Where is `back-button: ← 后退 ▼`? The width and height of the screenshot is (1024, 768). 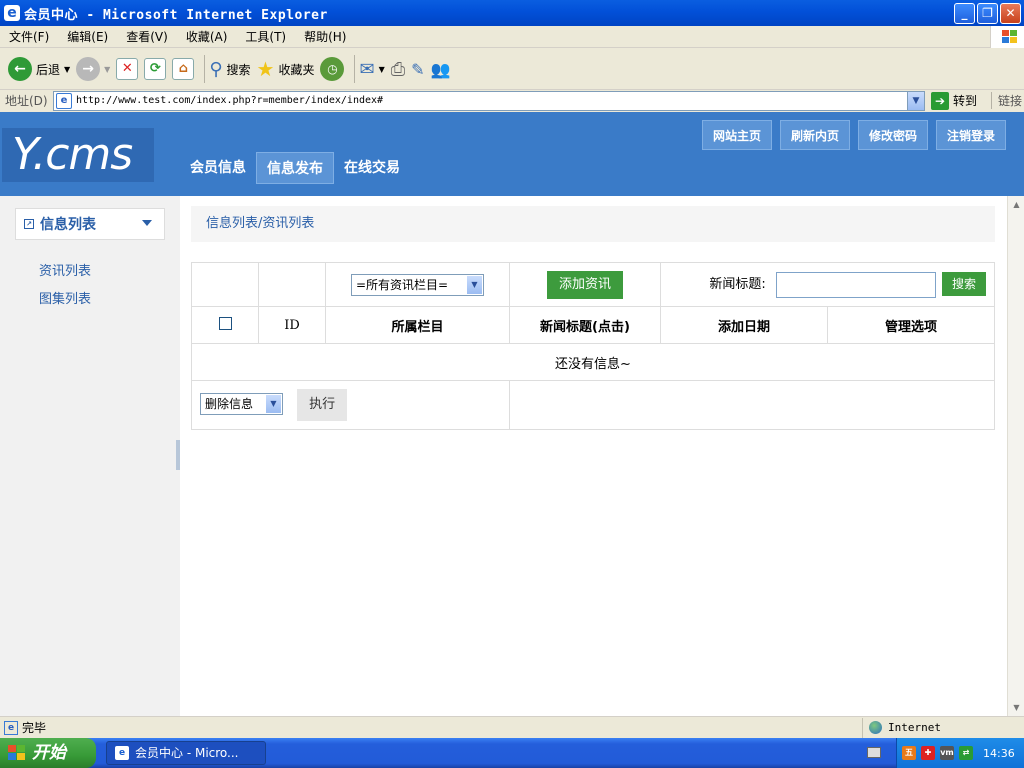 back-button: ← 后退 ▼ is located at coordinates (39, 69).